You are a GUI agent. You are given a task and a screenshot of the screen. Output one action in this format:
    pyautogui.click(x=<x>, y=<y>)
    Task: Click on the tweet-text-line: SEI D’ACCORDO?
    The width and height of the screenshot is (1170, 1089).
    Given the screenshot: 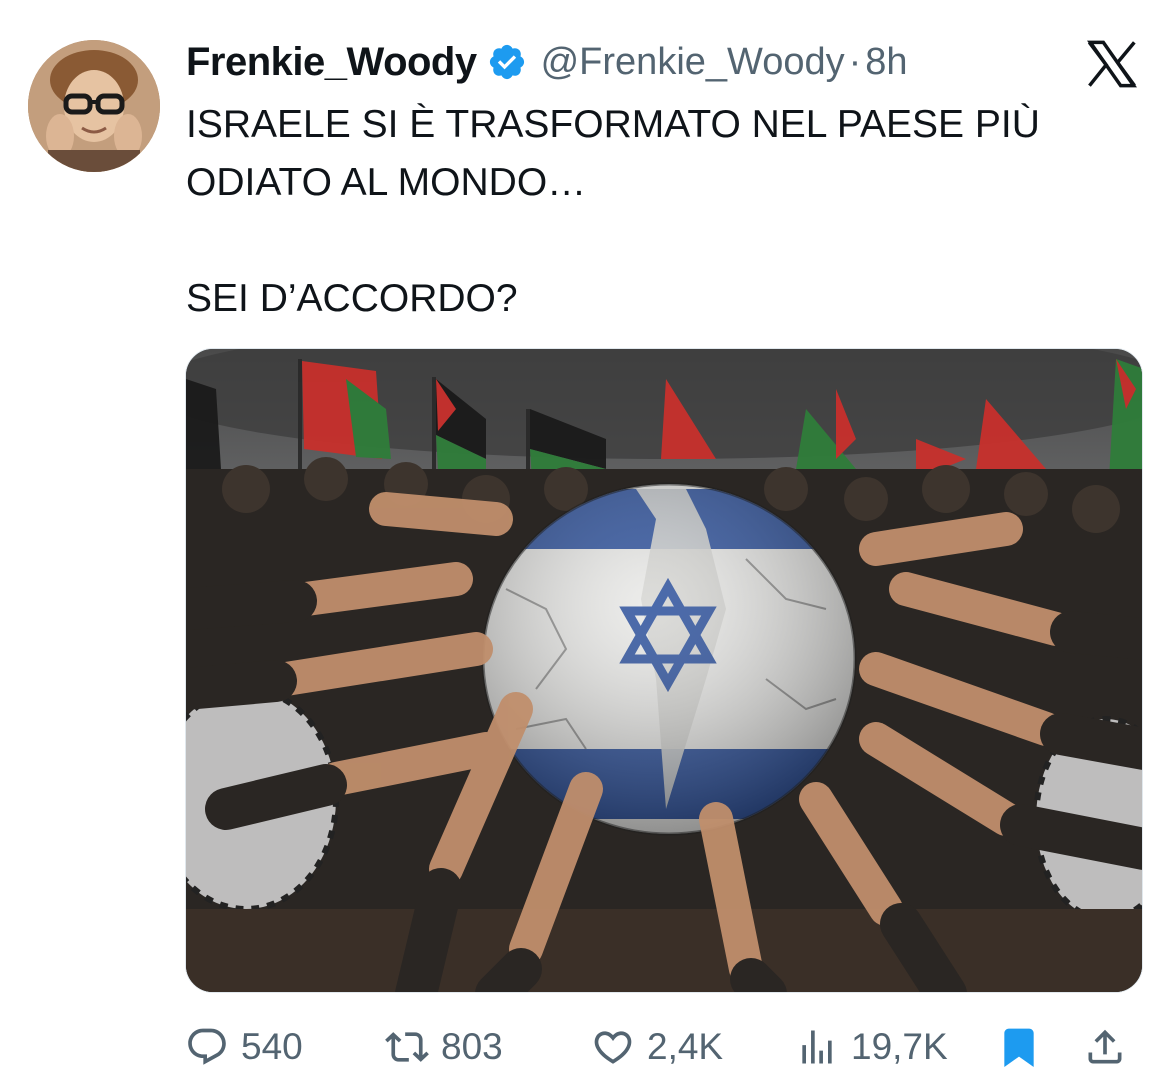 What is the action you would take?
    pyautogui.click(x=352, y=298)
    